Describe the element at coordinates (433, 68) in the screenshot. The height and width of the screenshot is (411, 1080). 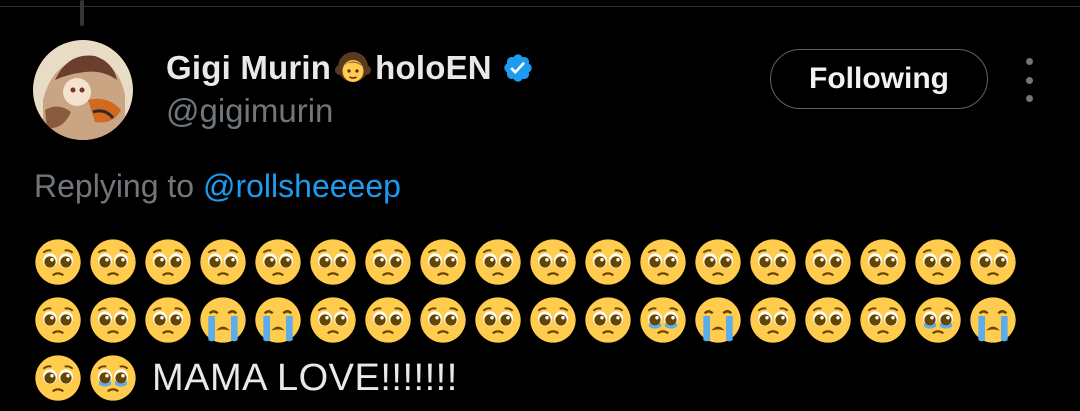
I see `author-name-suffix: holoEN` at that location.